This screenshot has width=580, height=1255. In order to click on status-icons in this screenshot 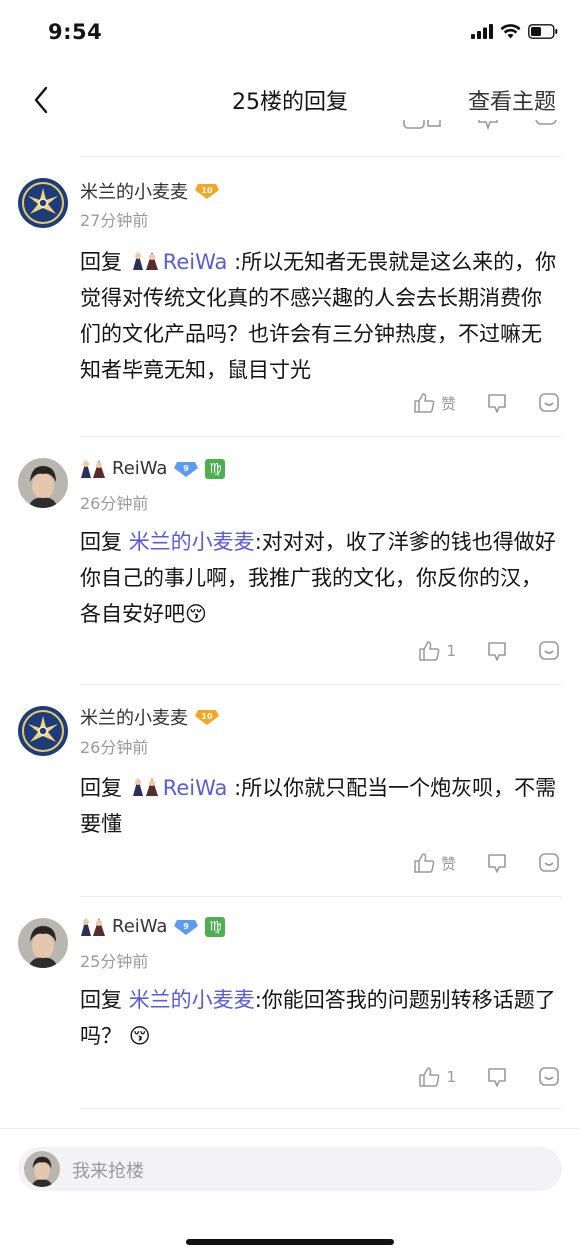, I will do `click(514, 33)`.